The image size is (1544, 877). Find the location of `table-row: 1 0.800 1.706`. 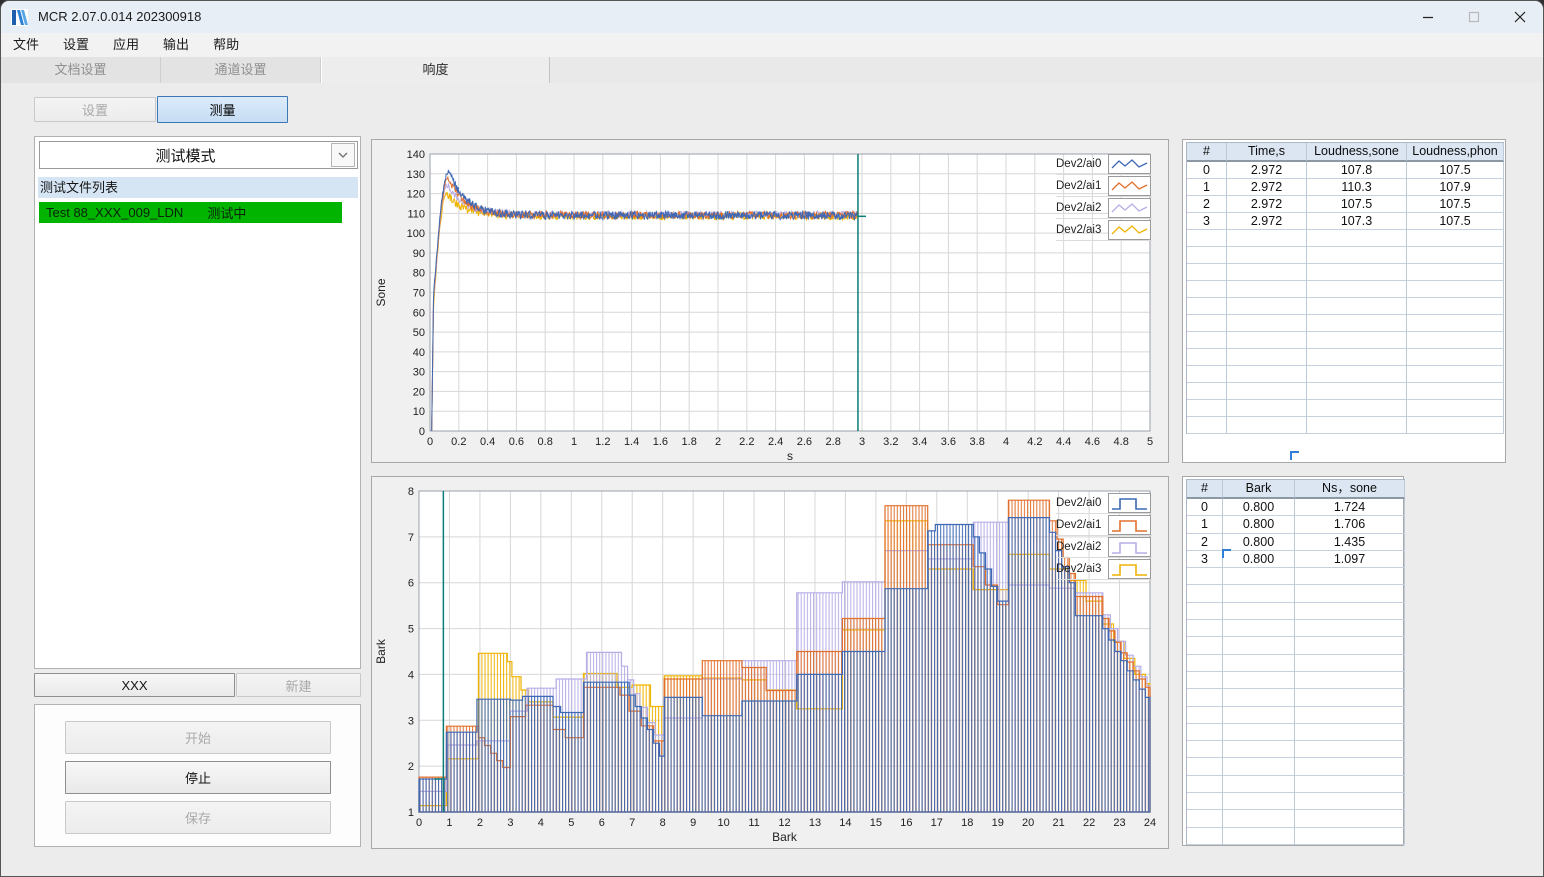

table-row: 1 0.800 1.706 is located at coordinates (1296, 525).